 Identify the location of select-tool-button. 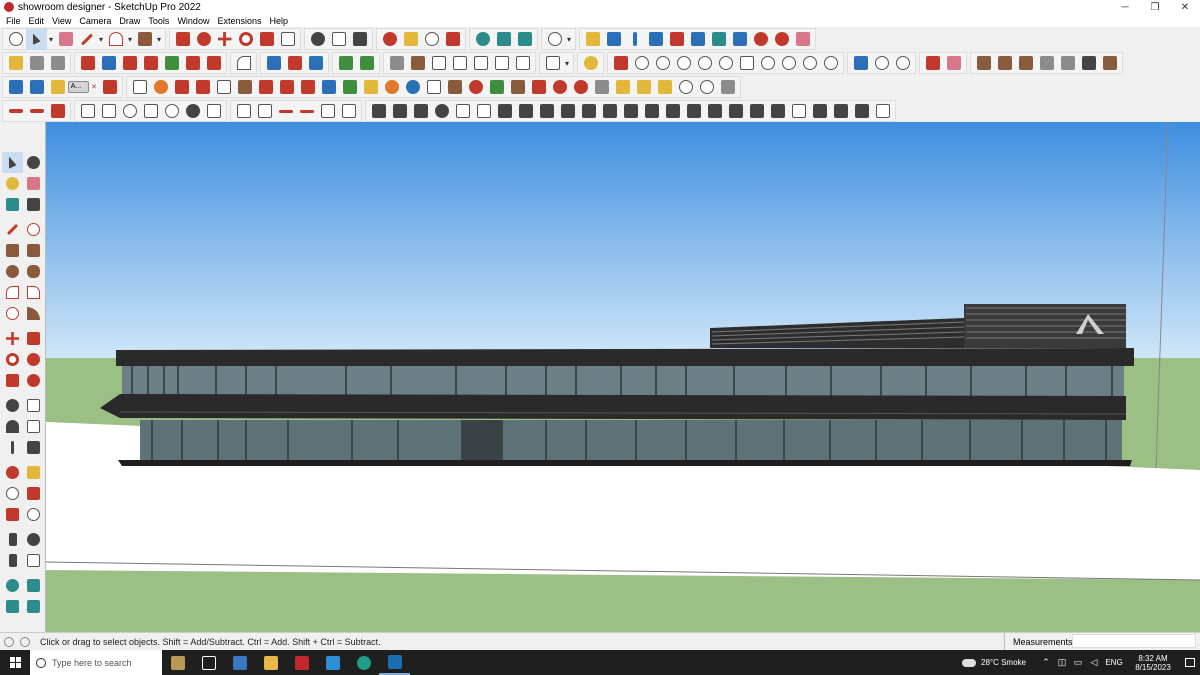
(12, 162).